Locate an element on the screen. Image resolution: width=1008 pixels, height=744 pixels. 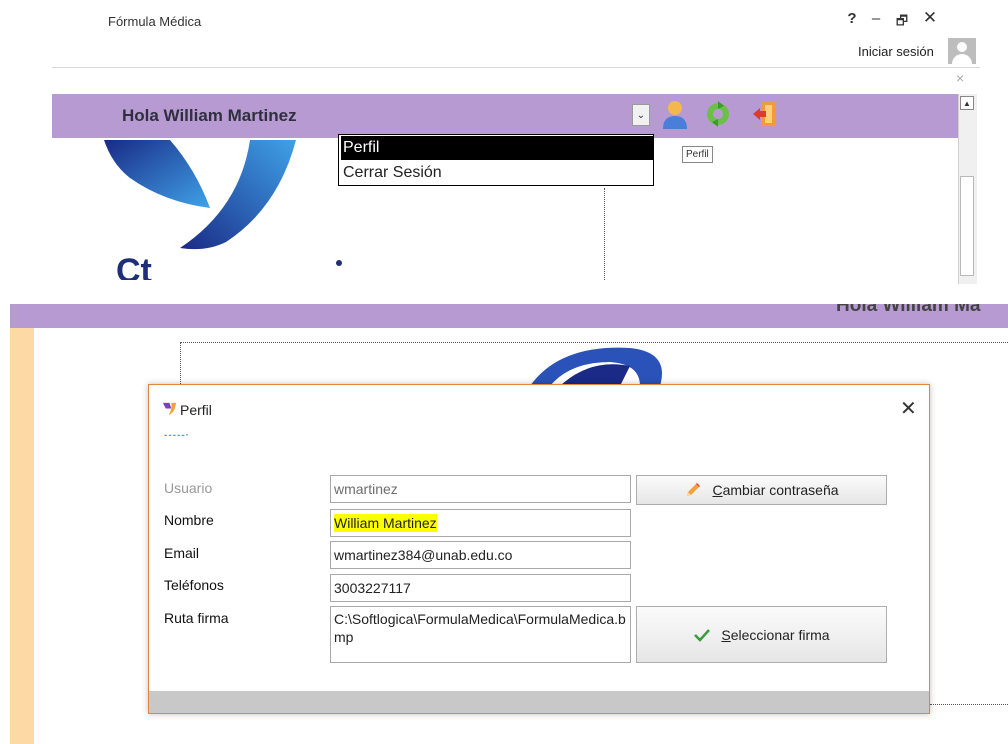
label-nombre: Nombre is located at coordinates (189, 520).